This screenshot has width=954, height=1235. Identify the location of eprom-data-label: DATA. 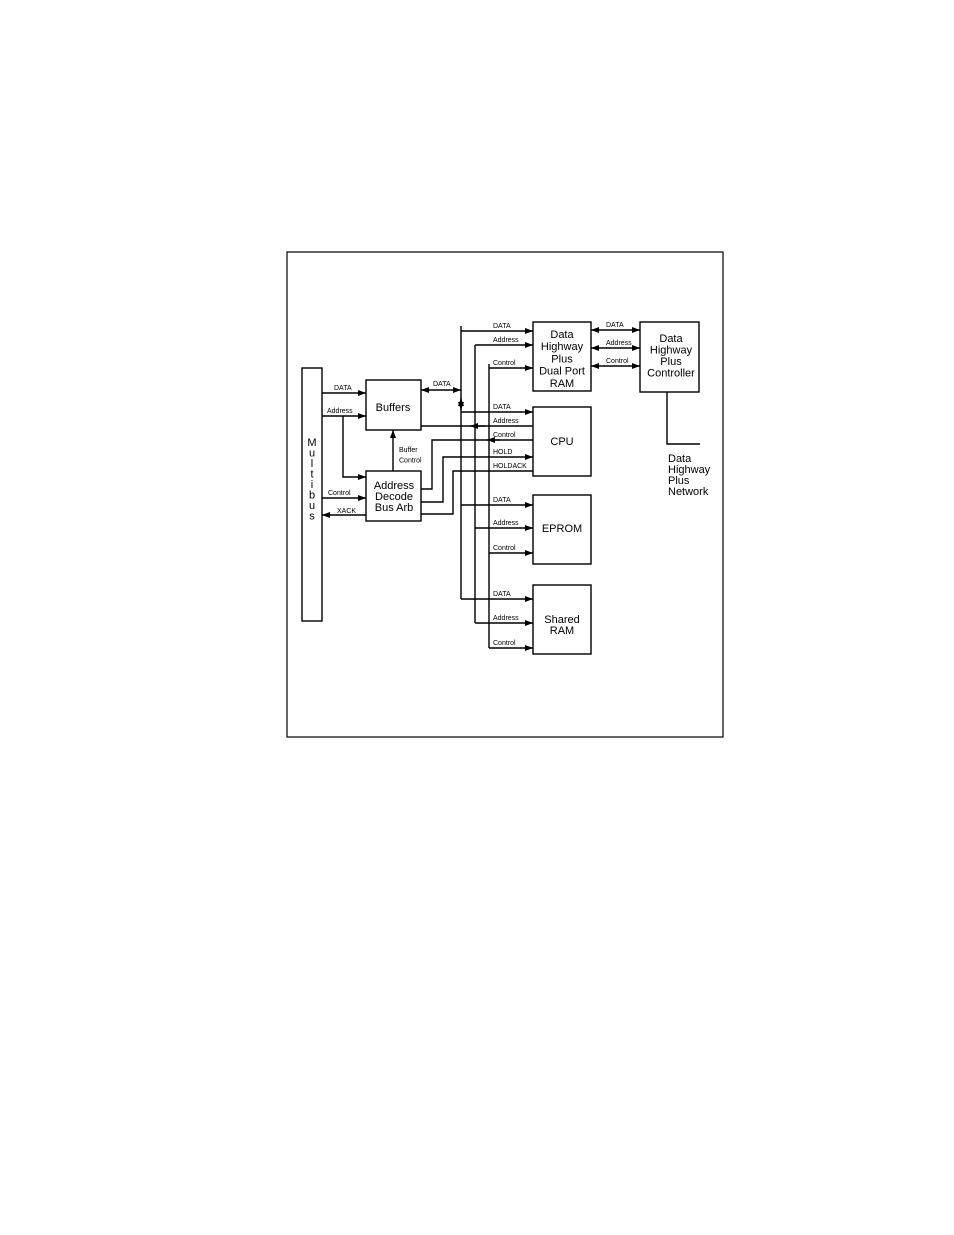
(502, 500).